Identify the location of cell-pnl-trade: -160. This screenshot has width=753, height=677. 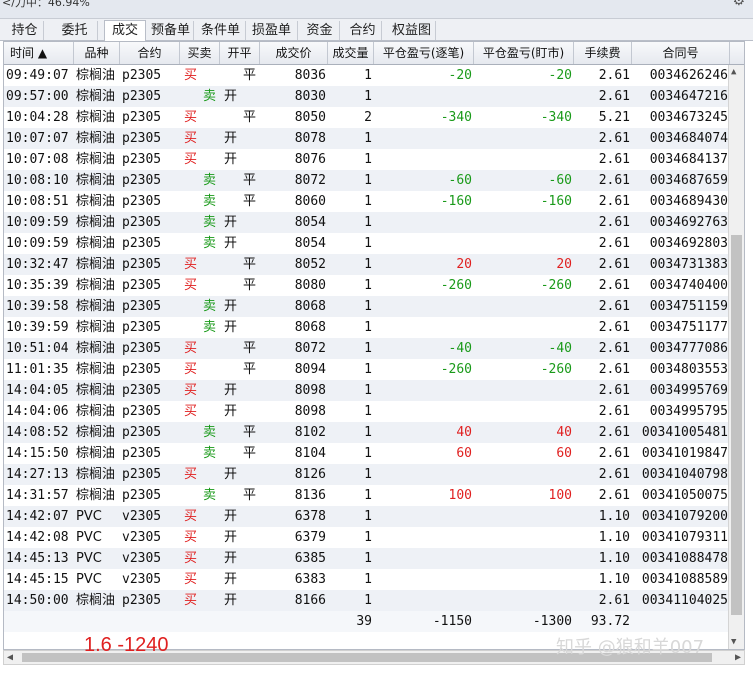
(456, 201).